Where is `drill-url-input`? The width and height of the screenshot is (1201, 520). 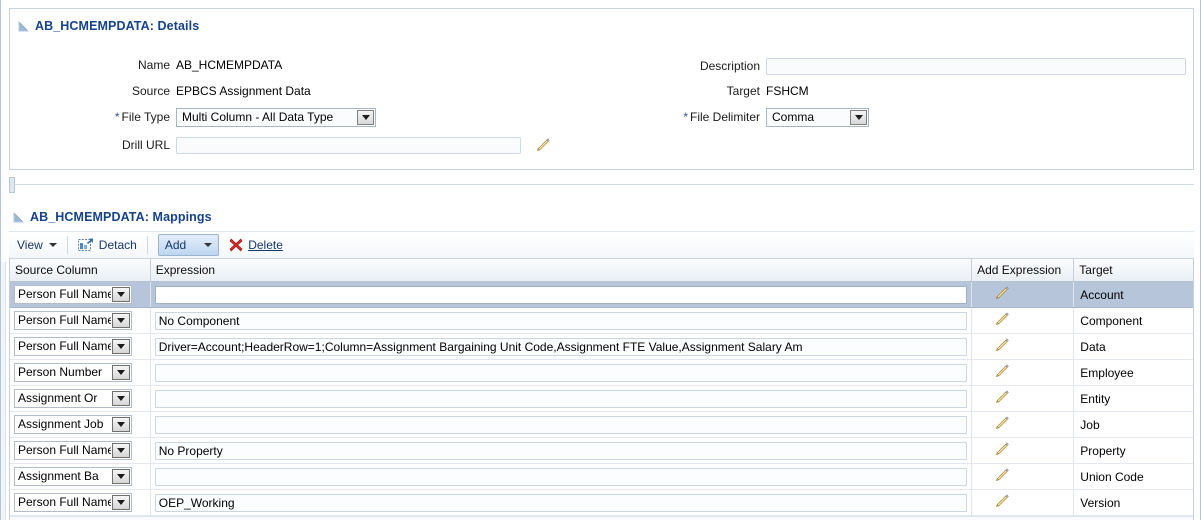
drill-url-input is located at coordinates (348, 145).